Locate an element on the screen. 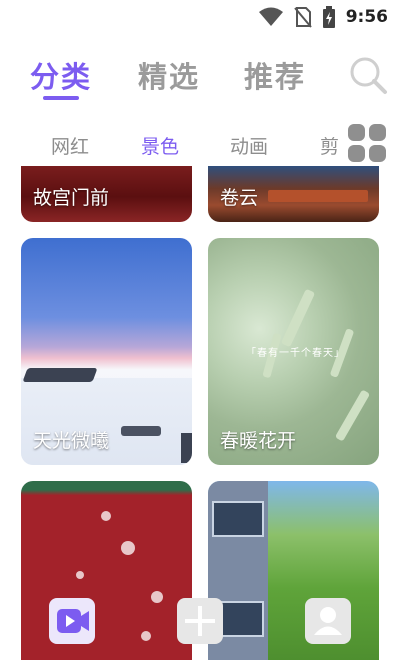  no-sim-icon is located at coordinates (302, 17).